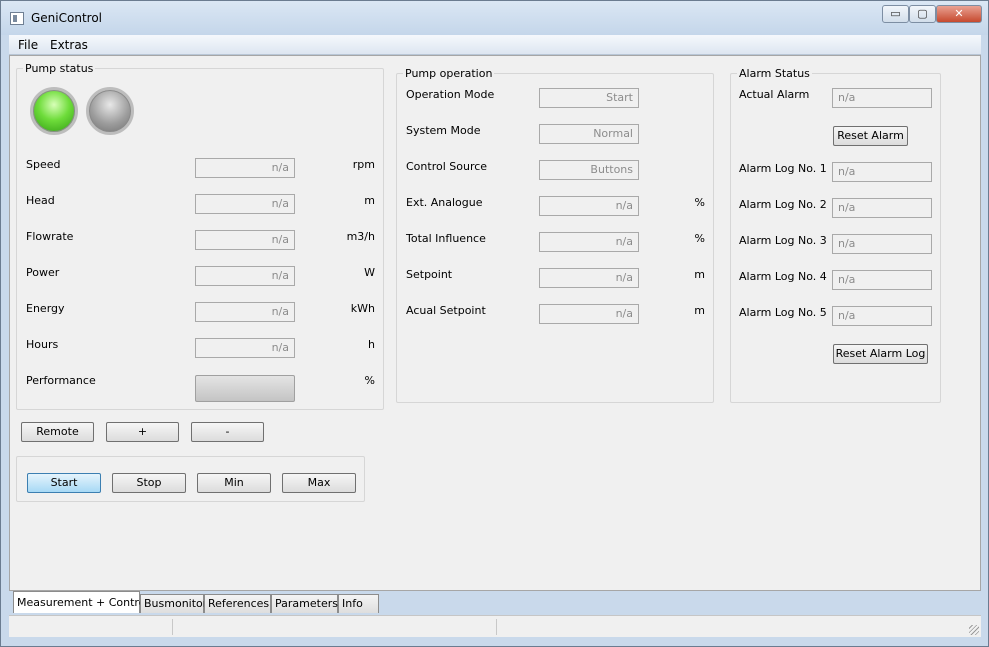 This screenshot has height=647, width=989. What do you see at coordinates (245, 388) in the screenshot?
I see `performance-bar` at bounding box center [245, 388].